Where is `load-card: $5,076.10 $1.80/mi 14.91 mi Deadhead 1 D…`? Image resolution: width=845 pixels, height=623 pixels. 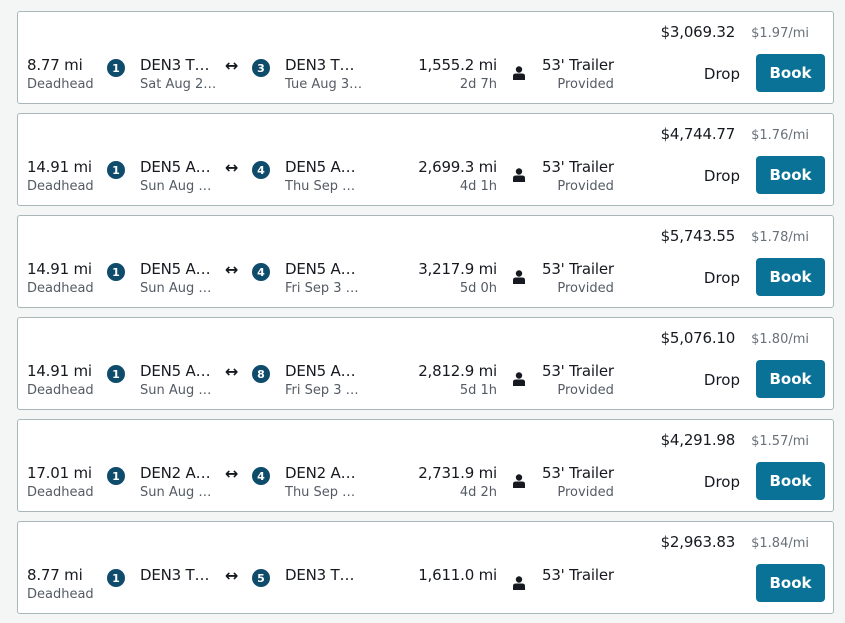 load-card: $5,076.10 $1.80/mi 14.91 mi Deadhead 1 D… is located at coordinates (425, 363).